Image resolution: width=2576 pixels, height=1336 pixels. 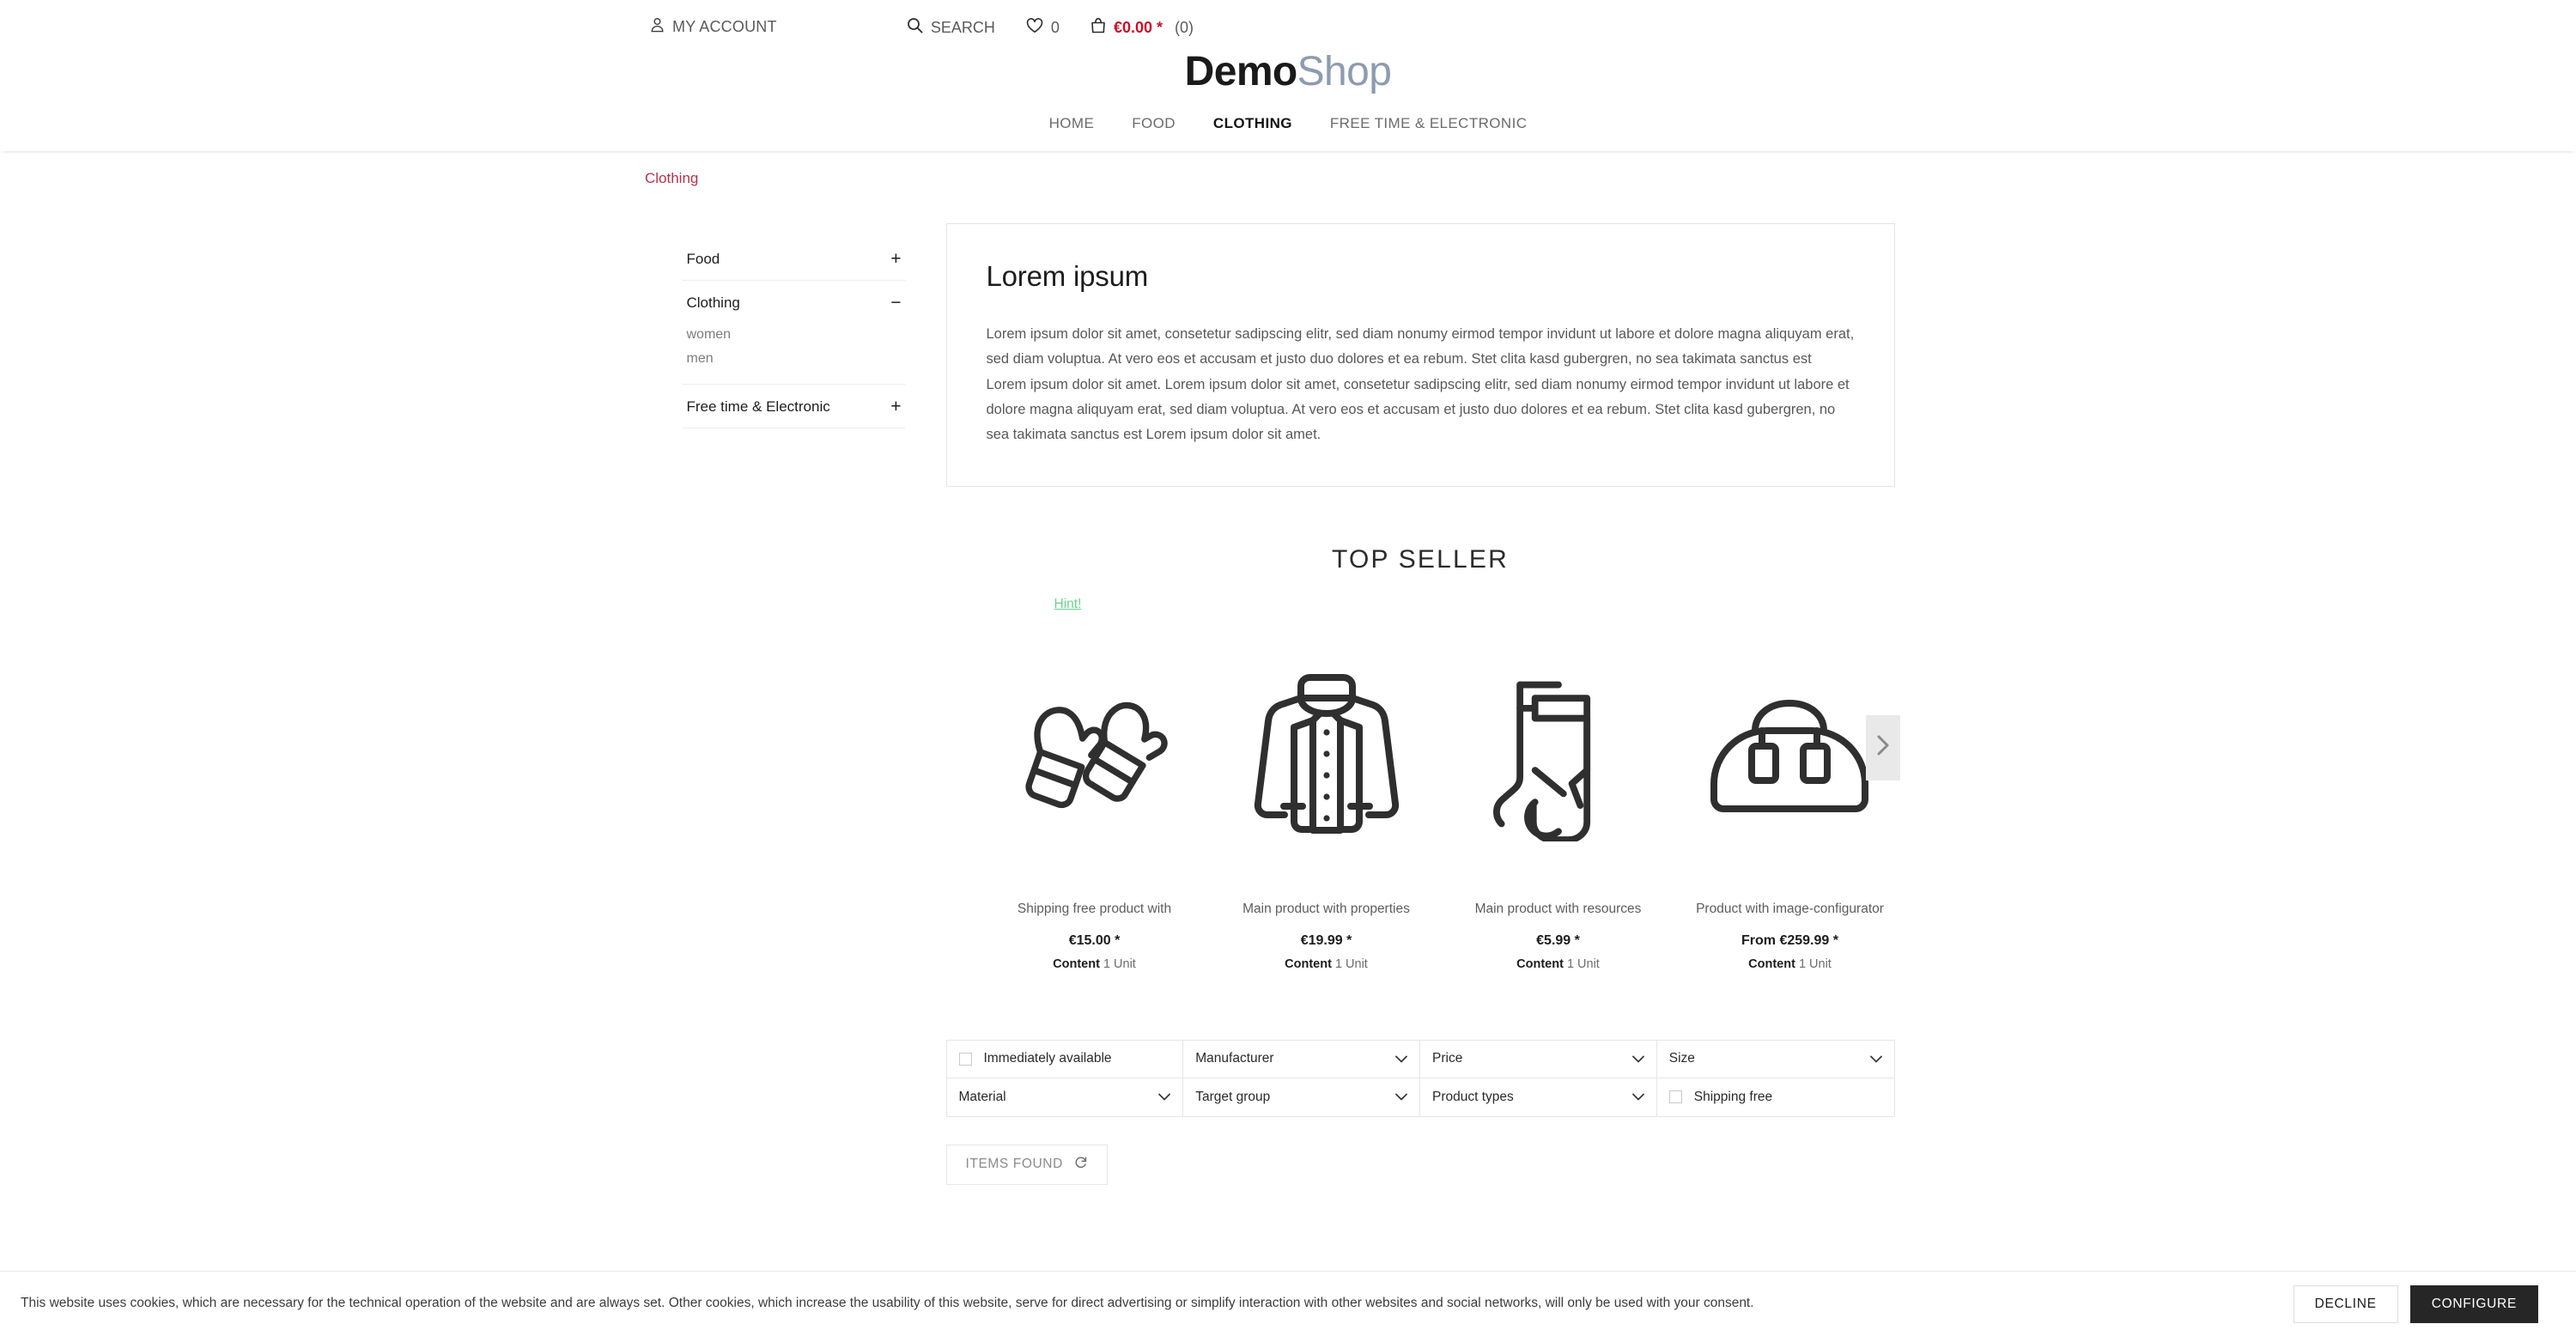 I want to click on sidebar-block-clothing: Clothing − women men, so click(x=793, y=333).